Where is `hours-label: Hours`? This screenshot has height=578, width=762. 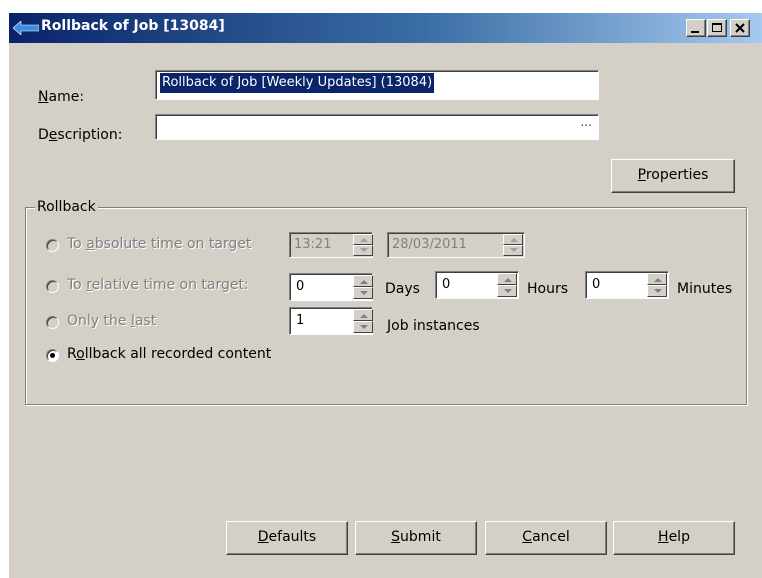
hours-label: Hours is located at coordinates (548, 289).